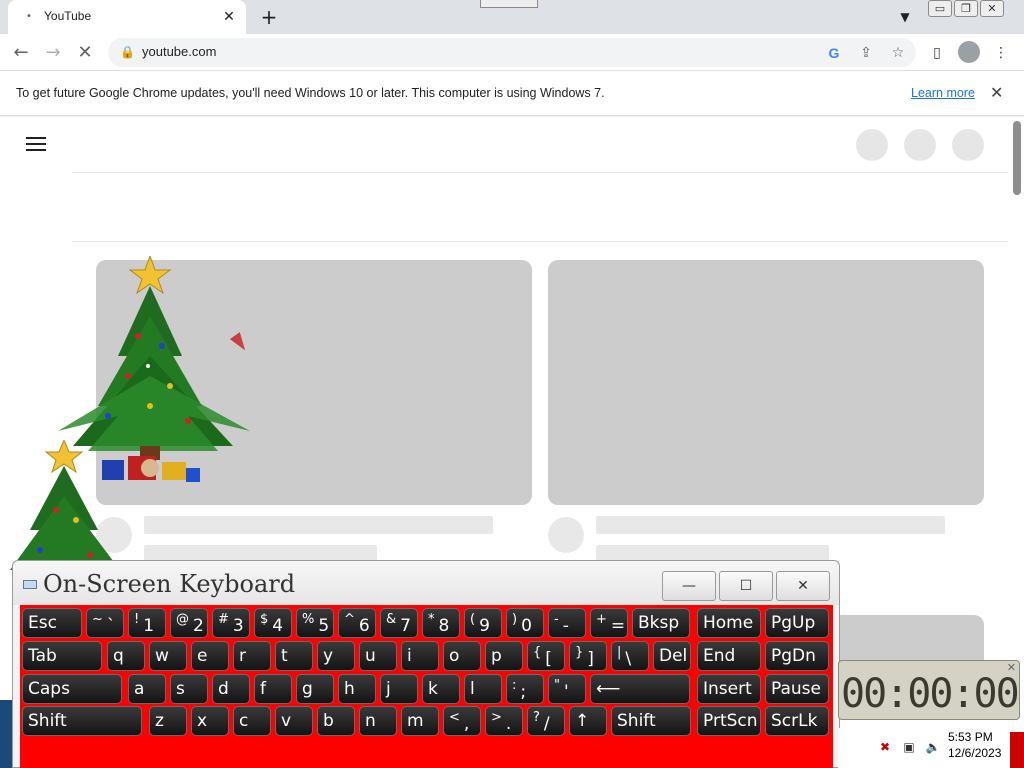 This screenshot has height=768, width=1024. Describe the element at coordinates (179, 51) in the screenshot. I see `url-text: youtube.com` at that location.